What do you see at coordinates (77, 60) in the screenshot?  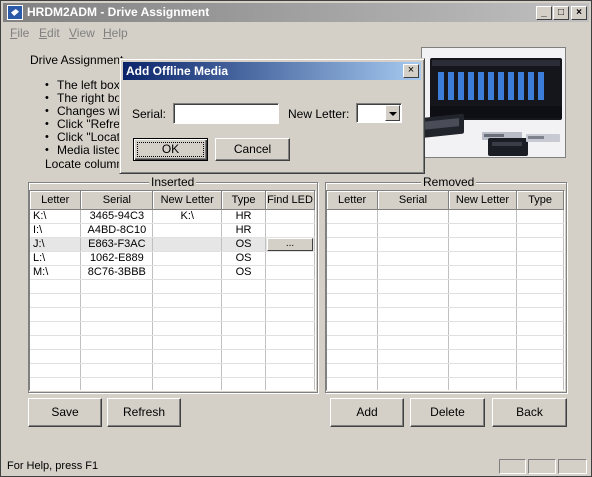 I see `drive-assignment-heading: Drive Assignment` at bounding box center [77, 60].